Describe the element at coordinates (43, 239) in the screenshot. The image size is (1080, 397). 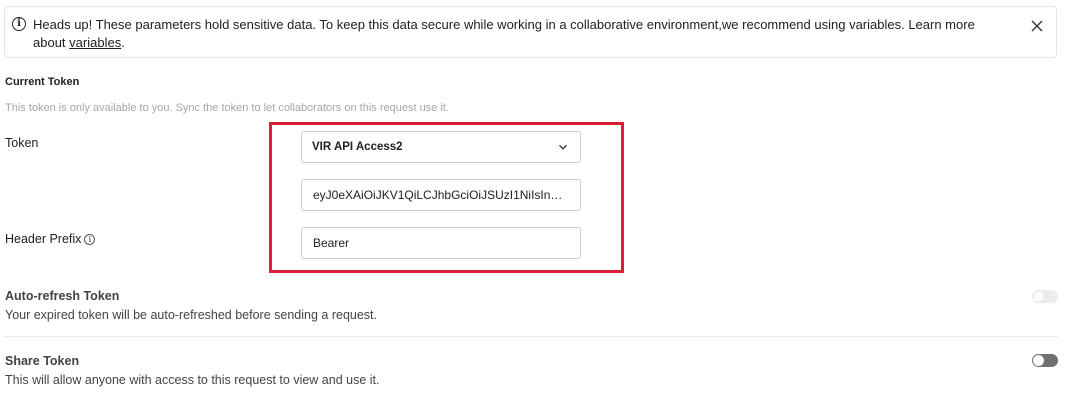
I see `header-prefix-label: Header Prefix` at that location.